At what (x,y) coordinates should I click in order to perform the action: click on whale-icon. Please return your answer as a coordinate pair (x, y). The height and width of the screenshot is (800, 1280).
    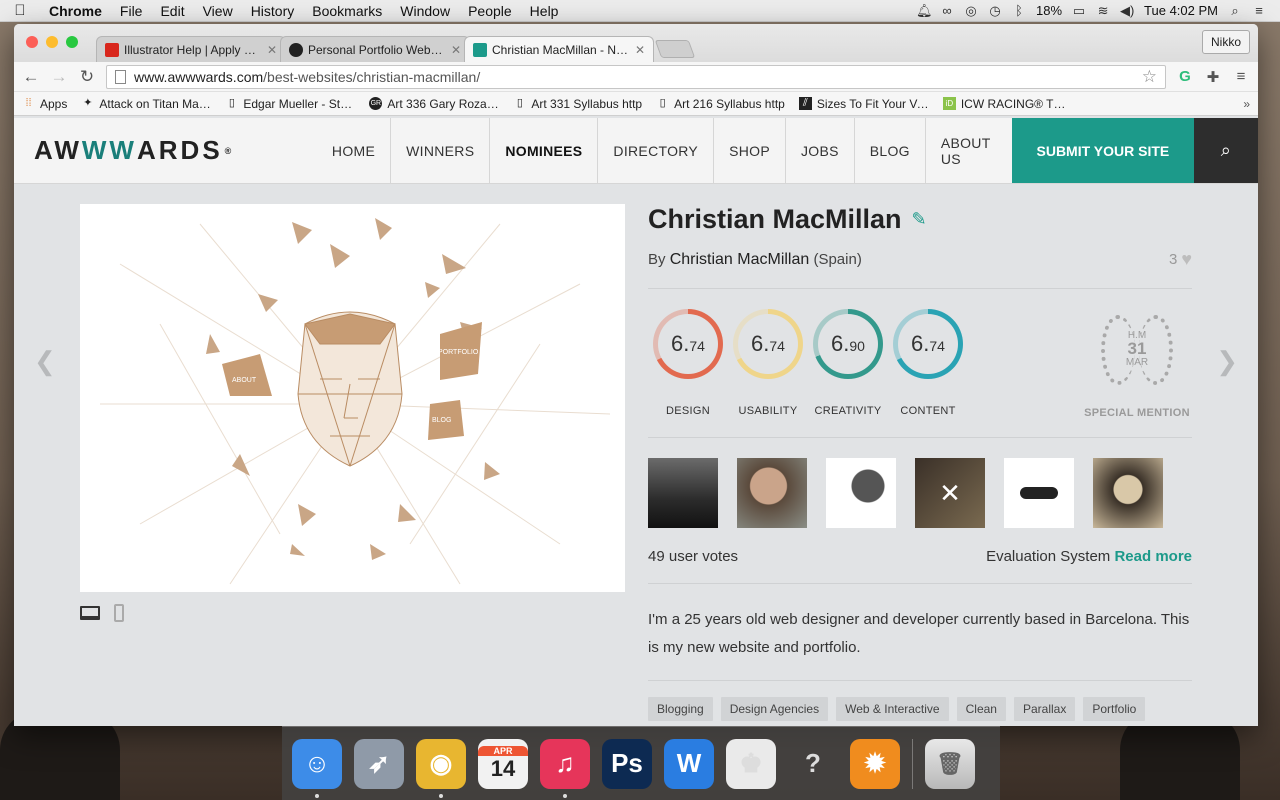
    Looking at the image, I should click on (1039, 493).